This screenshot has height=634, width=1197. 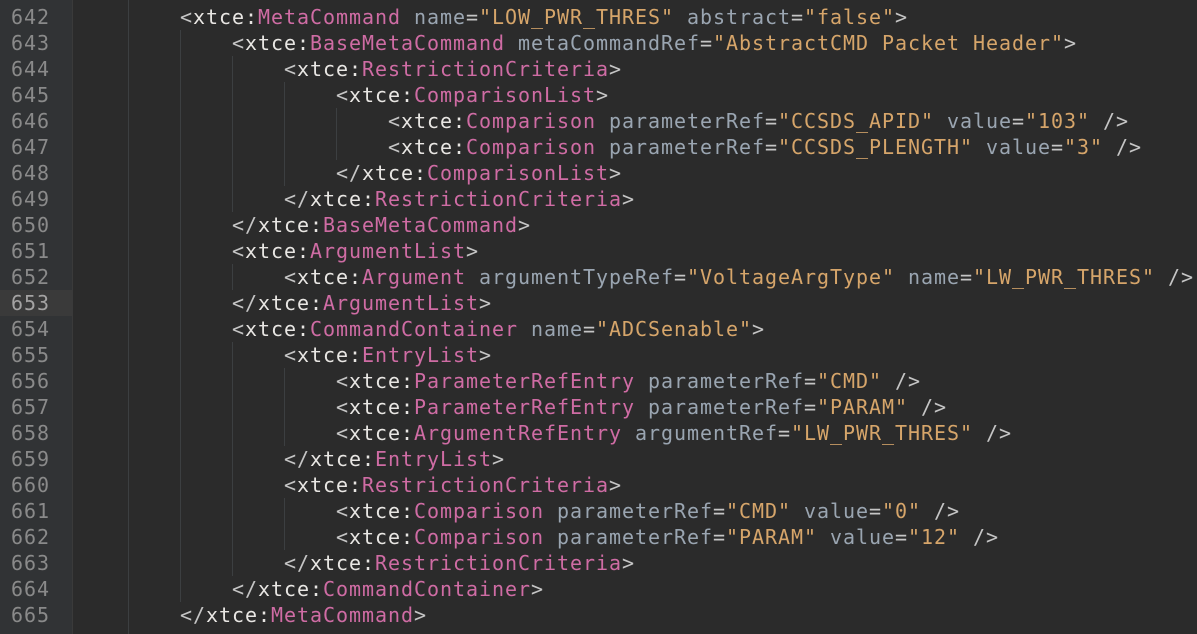 I want to click on token-val: "CMD", so click(x=758, y=511).